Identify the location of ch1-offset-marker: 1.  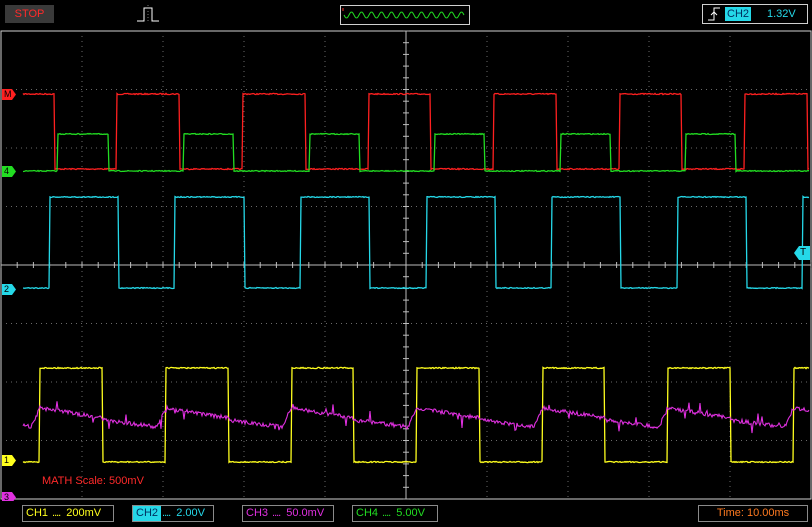
(9, 460).